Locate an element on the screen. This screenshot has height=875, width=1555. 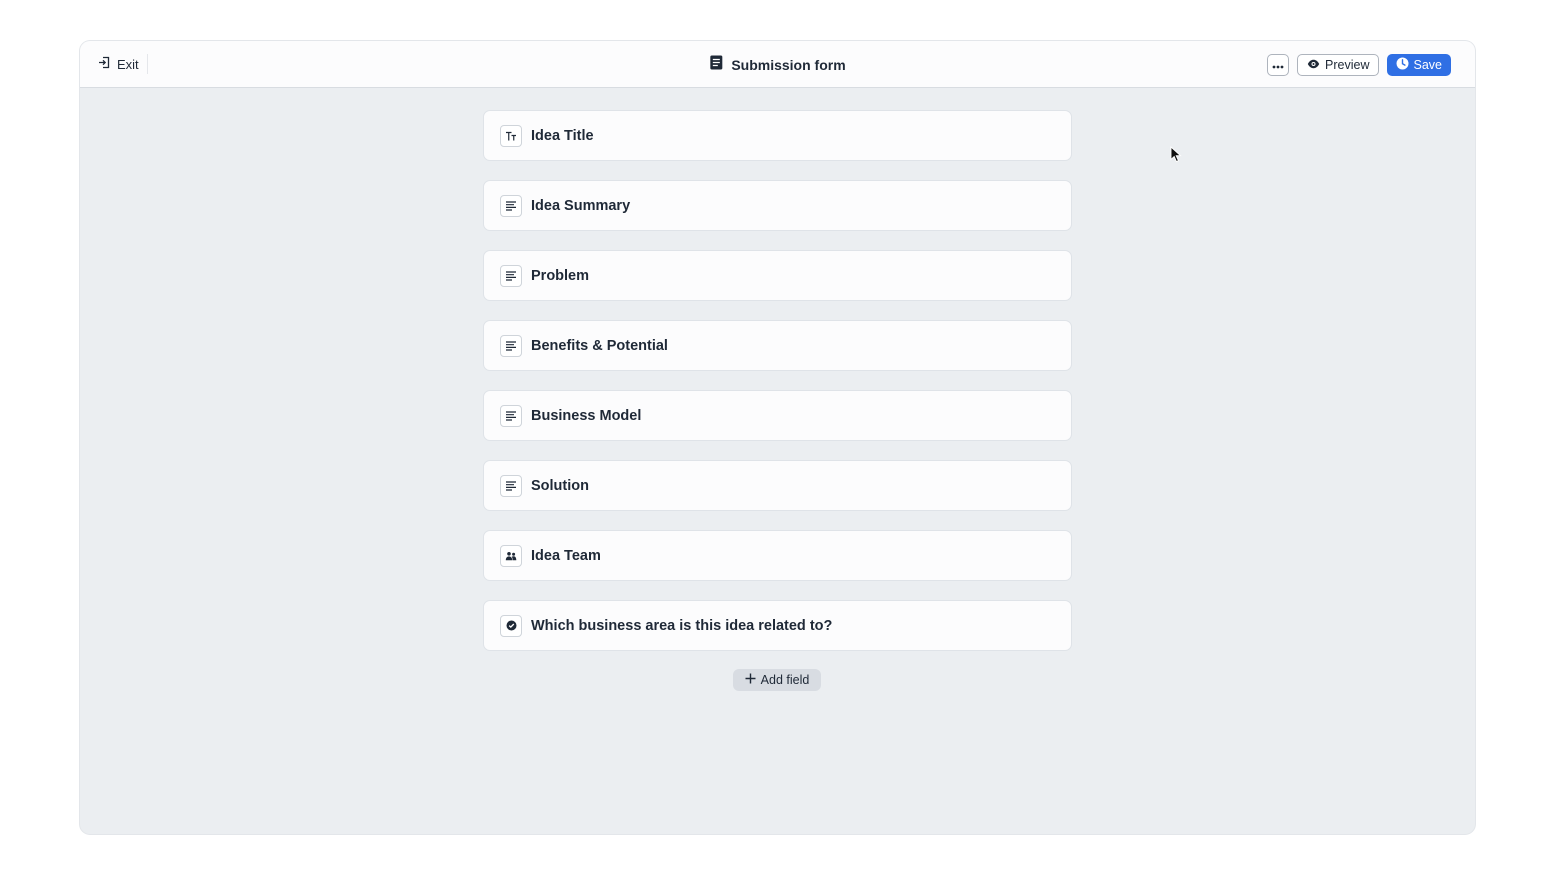
people-icon is located at coordinates (511, 555).